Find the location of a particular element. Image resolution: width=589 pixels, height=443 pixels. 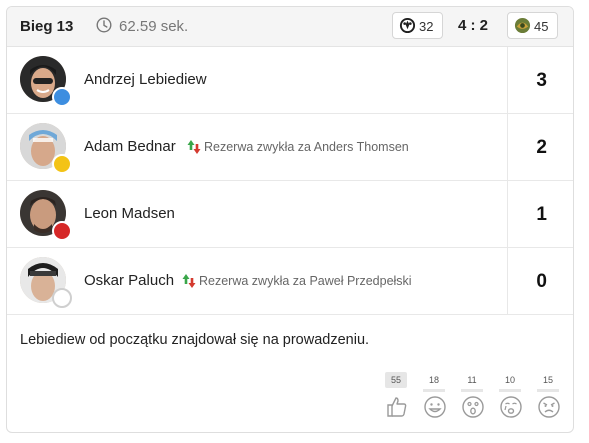

crying-icon is located at coordinates (511, 407).